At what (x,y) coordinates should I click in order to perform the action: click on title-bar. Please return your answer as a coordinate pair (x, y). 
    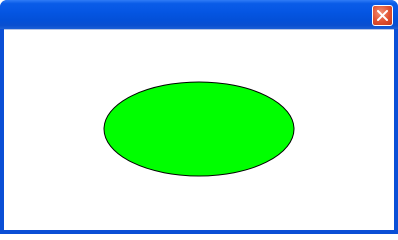
    Looking at the image, I should click on (199, 14).